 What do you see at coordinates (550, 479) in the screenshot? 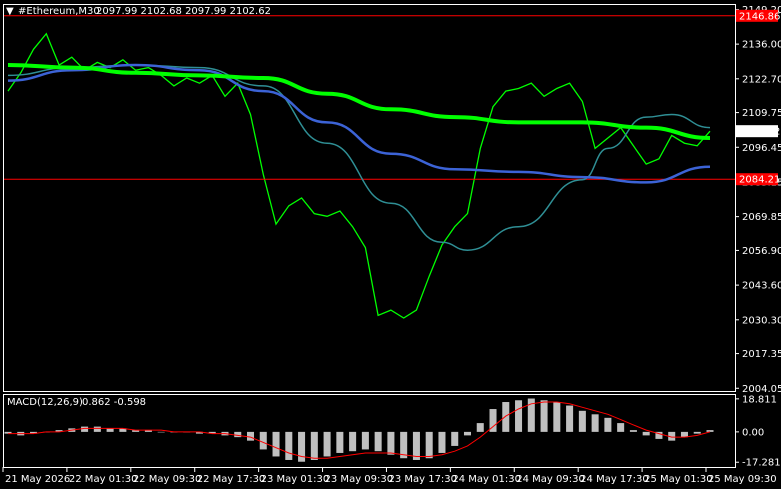
I see `time-tick-label: 24 May 09:30` at bounding box center [550, 479].